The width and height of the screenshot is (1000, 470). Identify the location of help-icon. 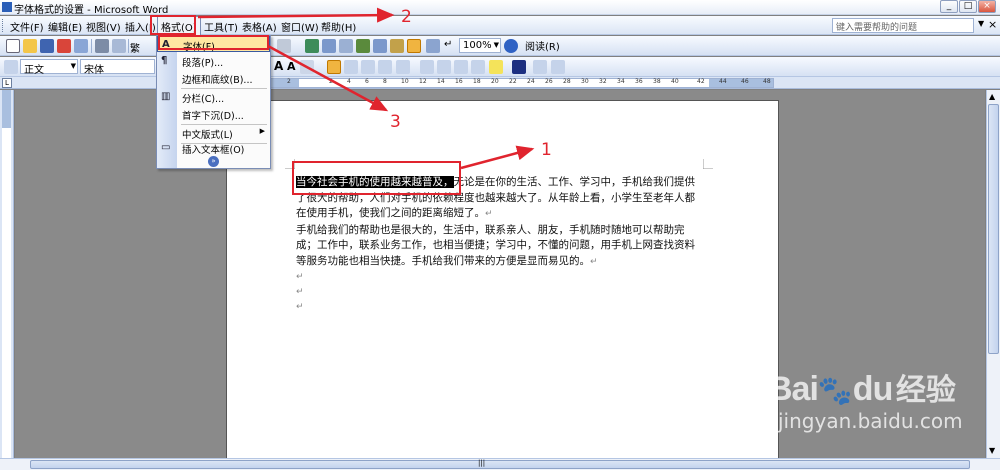
(511, 46).